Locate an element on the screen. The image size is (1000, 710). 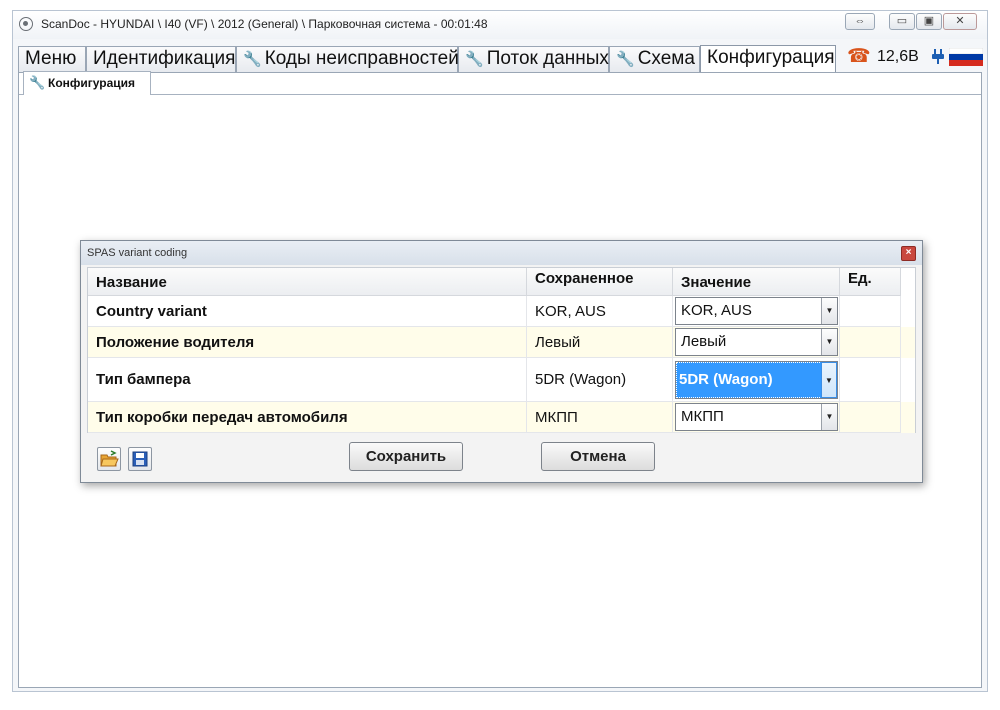
tab-label: Коды неисправностей is located at coordinates (361, 58).